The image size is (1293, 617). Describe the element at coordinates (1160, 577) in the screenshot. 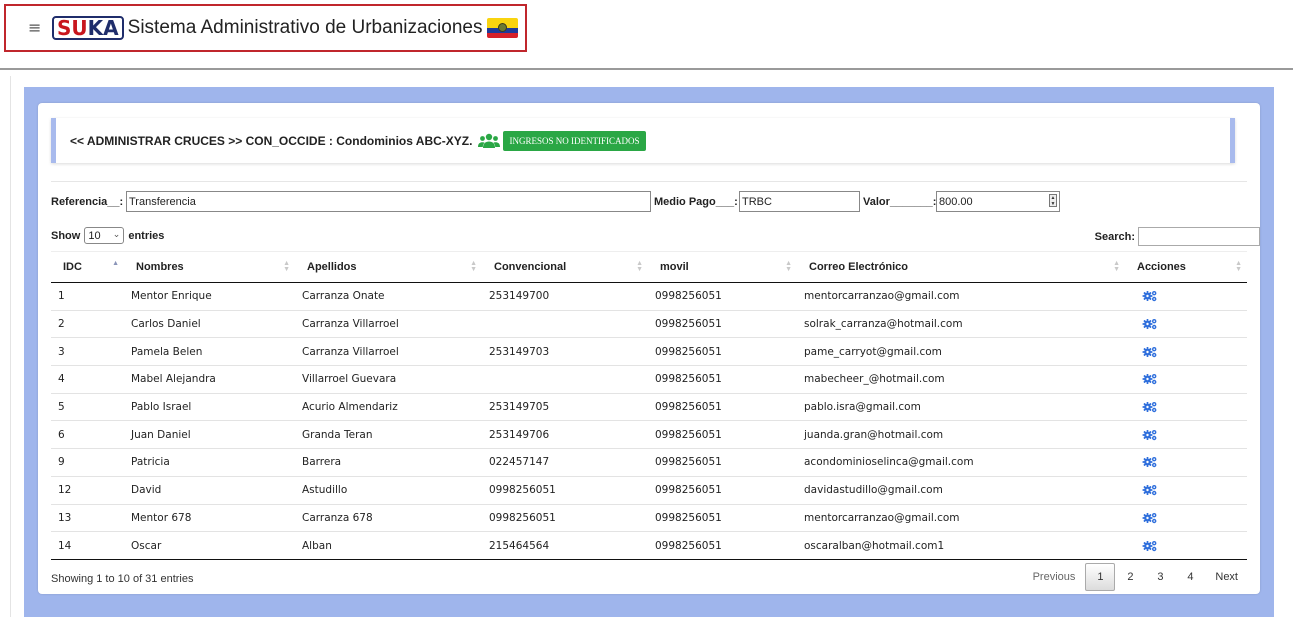

I see `page-3-button: 3` at that location.